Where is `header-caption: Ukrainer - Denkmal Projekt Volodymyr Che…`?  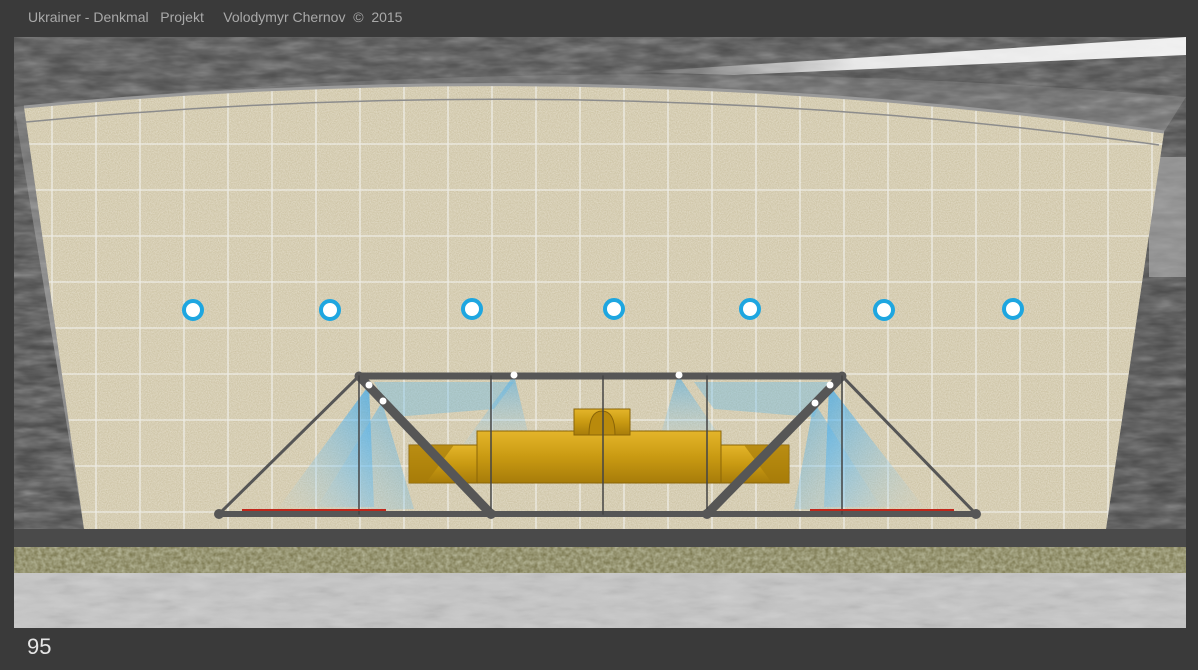 header-caption: Ukrainer - Denkmal Projekt Volodymyr Che… is located at coordinates (215, 17).